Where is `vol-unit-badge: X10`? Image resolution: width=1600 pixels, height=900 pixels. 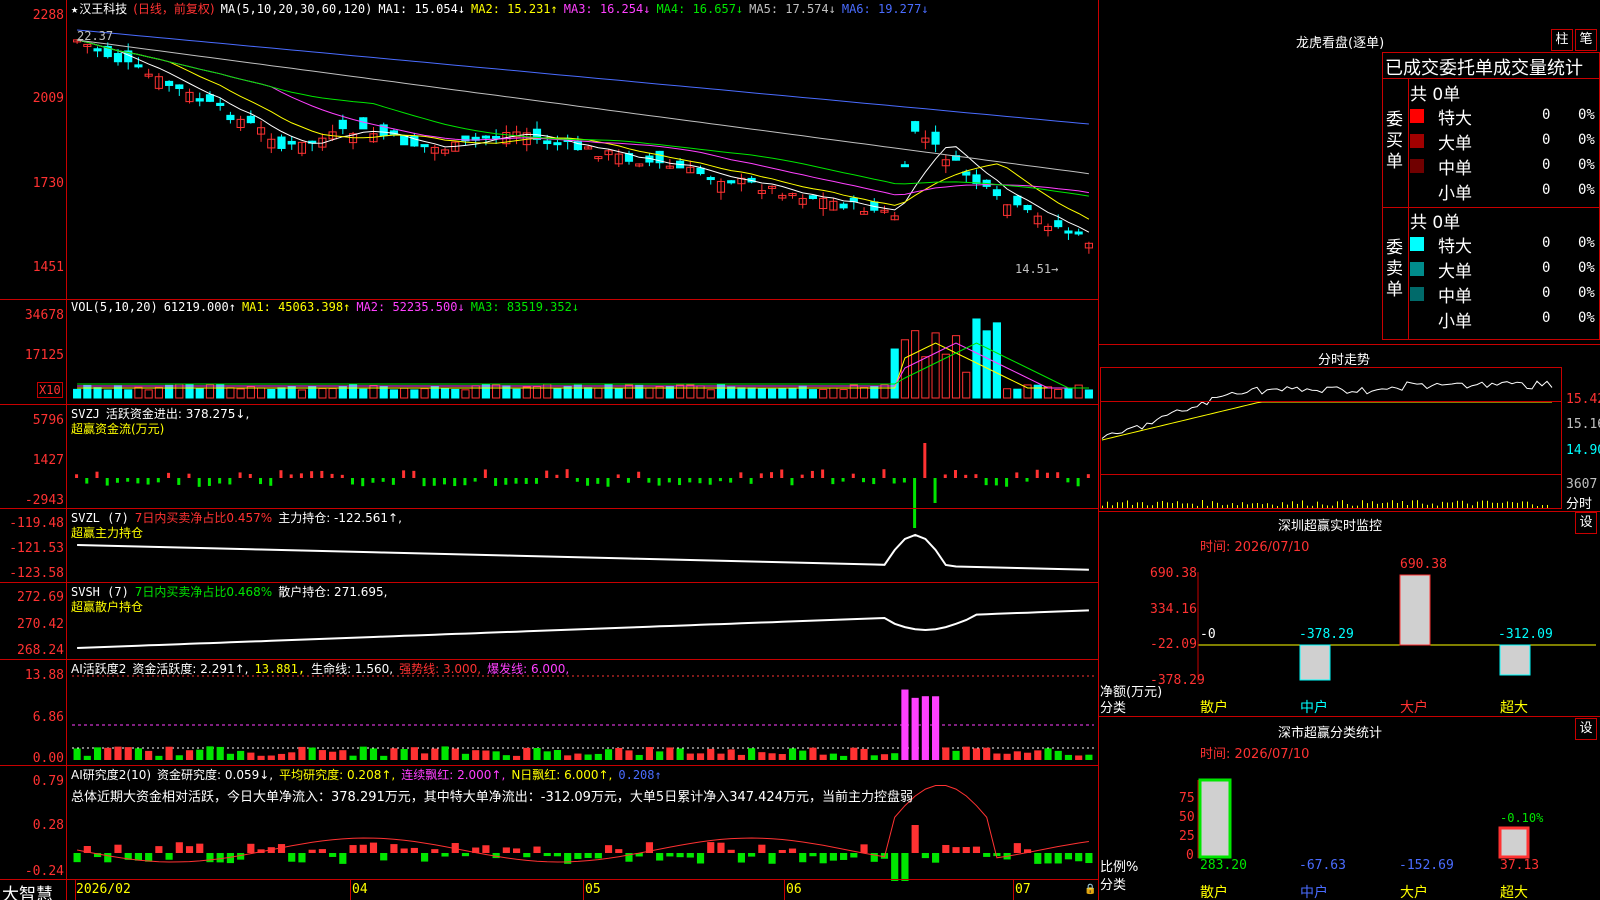
vol-unit-badge: X10 is located at coordinates (50, 390).